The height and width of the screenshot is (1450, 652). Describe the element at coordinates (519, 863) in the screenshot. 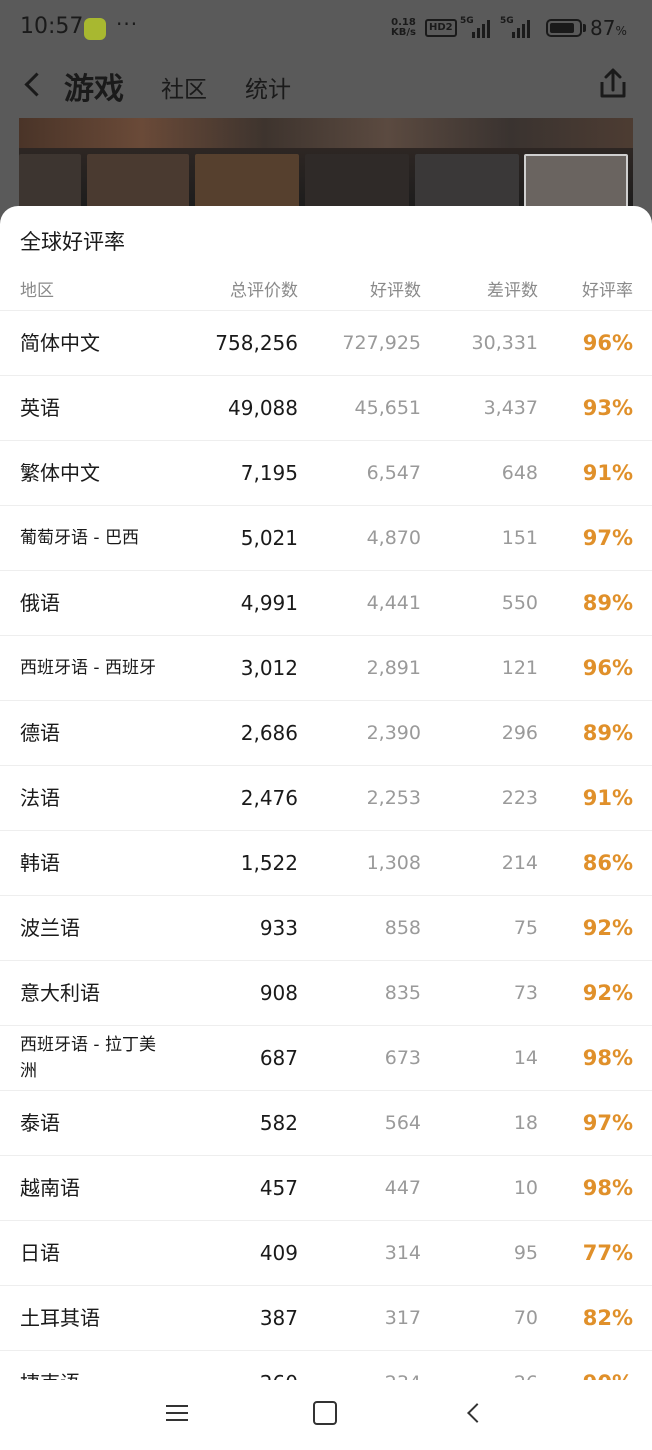

I see `negative-reviews-cell: 214` at that location.